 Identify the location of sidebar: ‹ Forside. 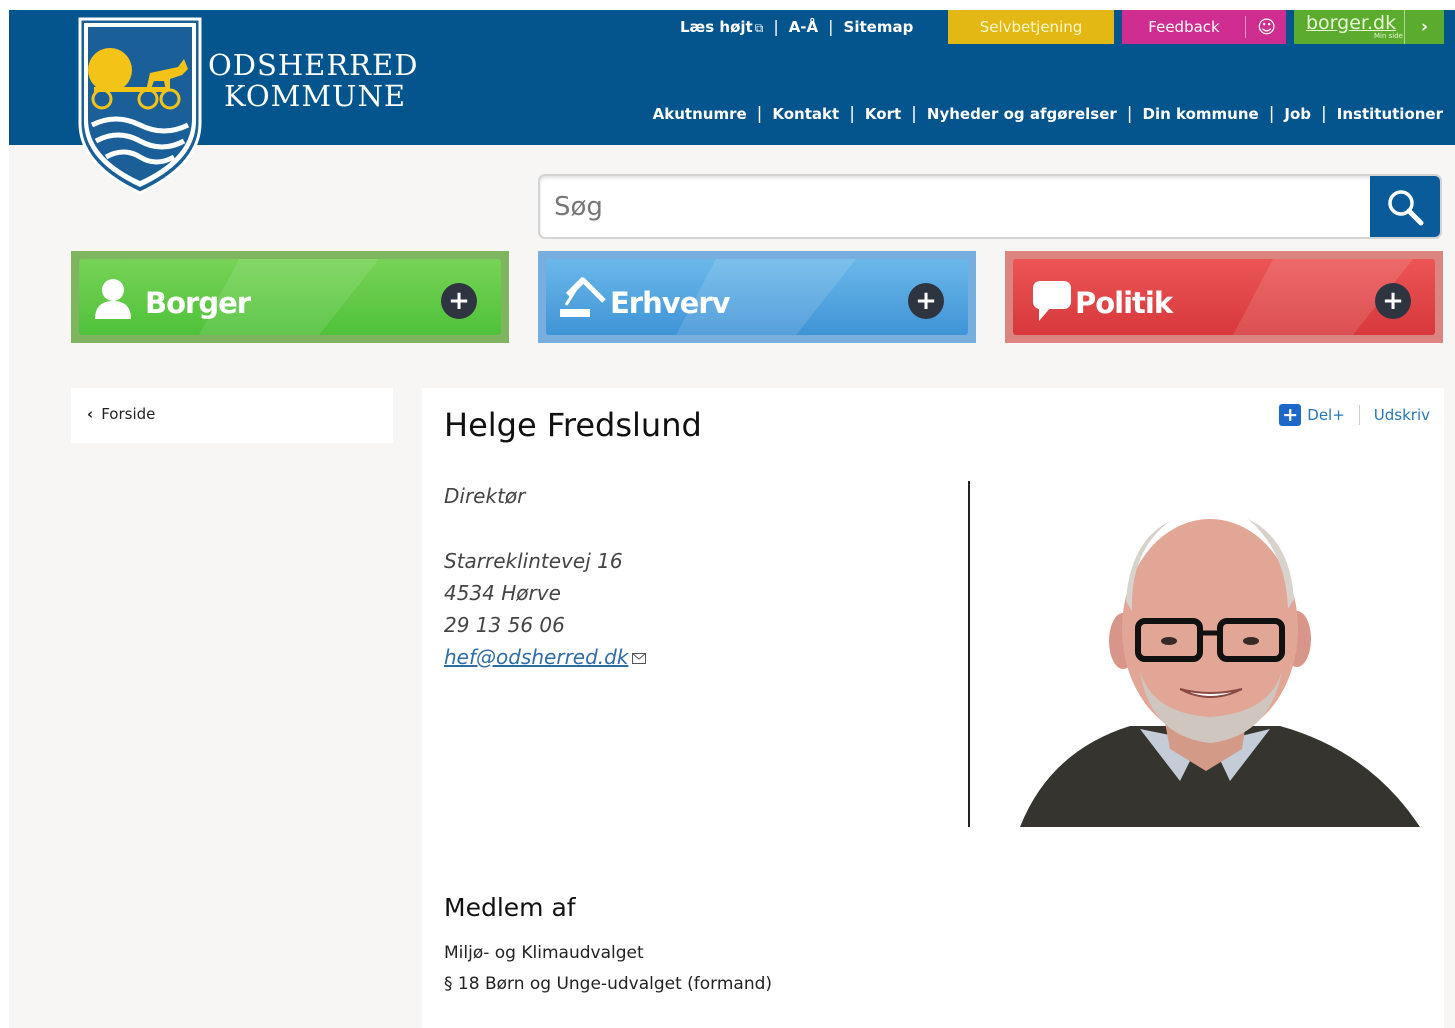
(232, 415).